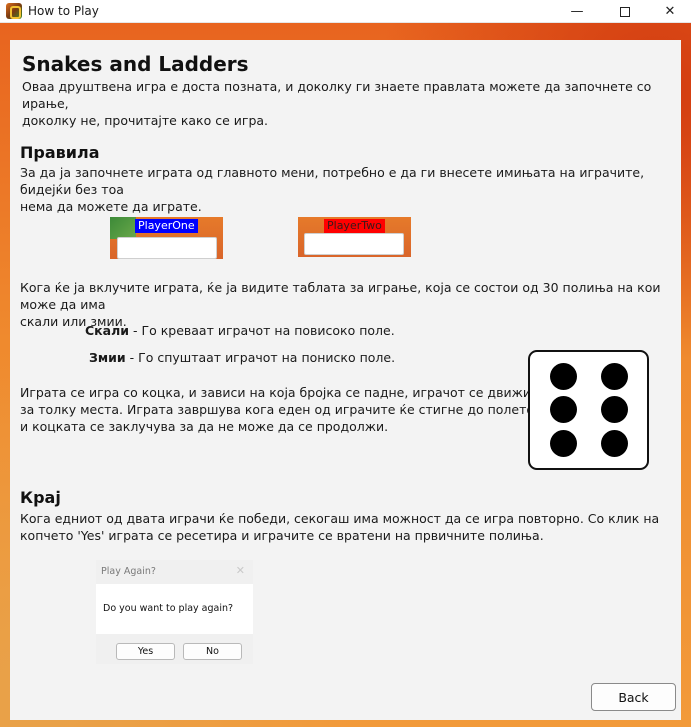  I want to click on dialog-title: Play Again?, so click(128, 571).